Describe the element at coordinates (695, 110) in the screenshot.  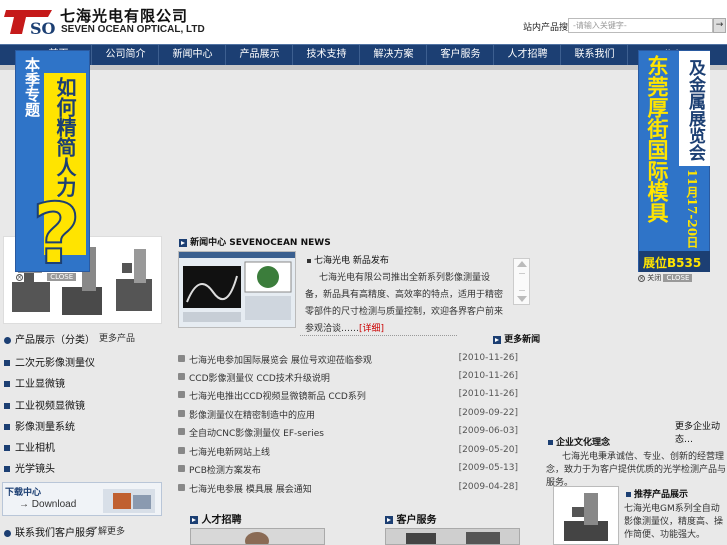
I see `right-banner-line2: 及金属展览会` at that location.